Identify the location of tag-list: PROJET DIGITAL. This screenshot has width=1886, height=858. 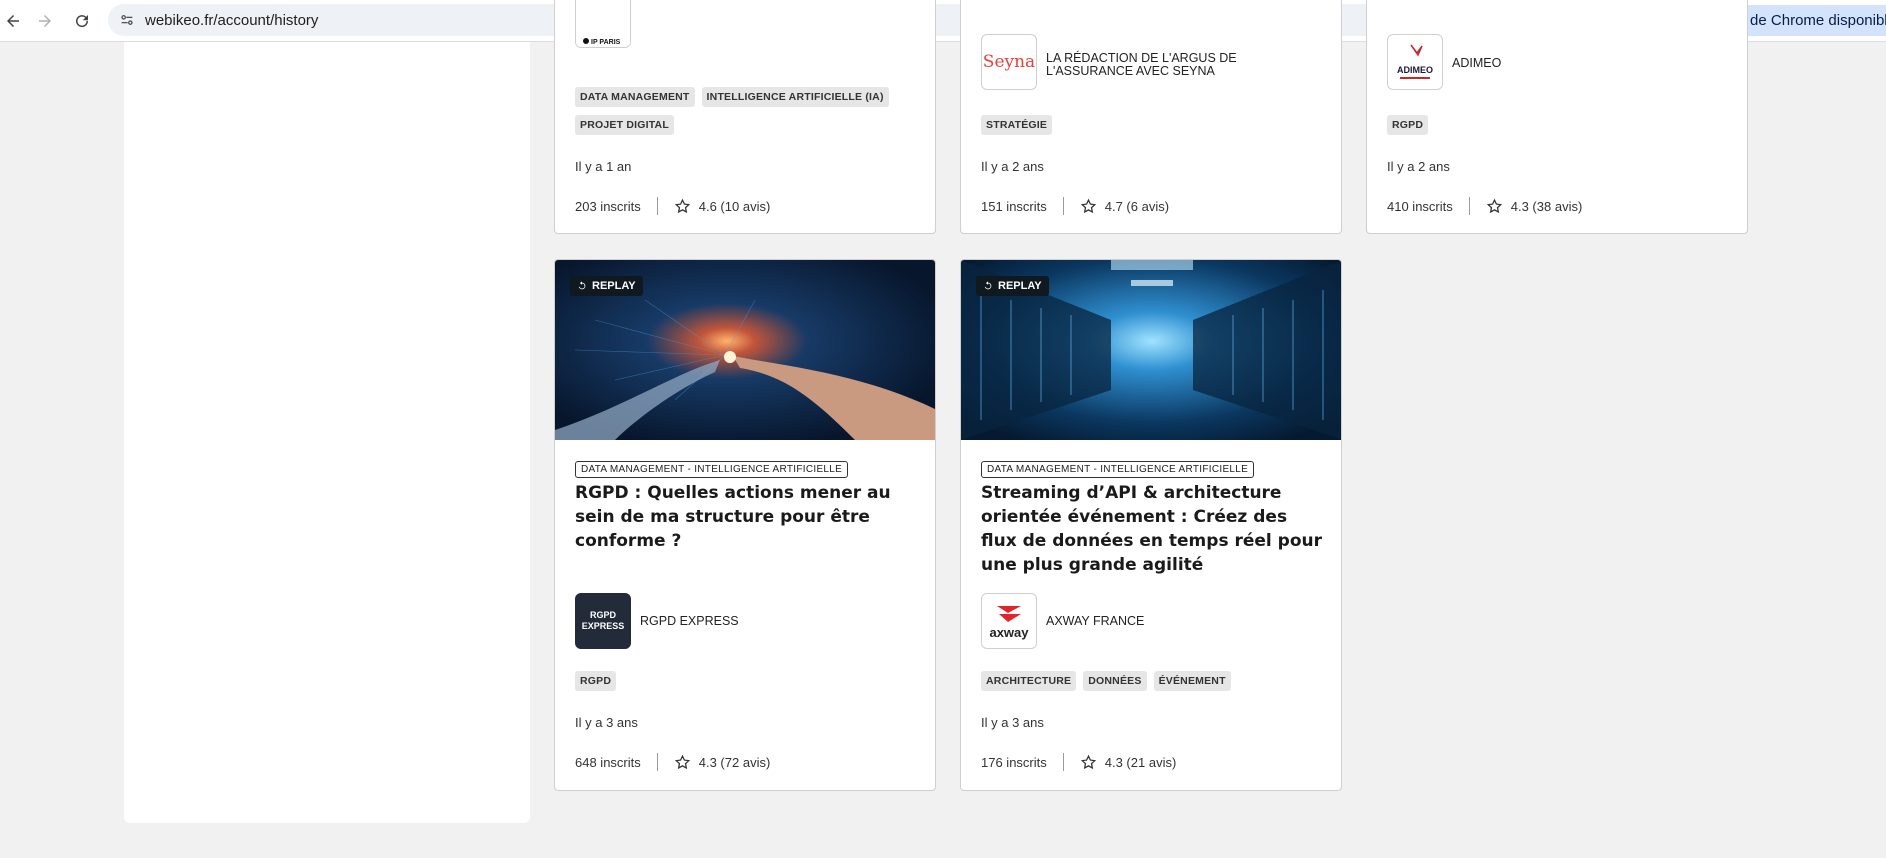
(628, 125).